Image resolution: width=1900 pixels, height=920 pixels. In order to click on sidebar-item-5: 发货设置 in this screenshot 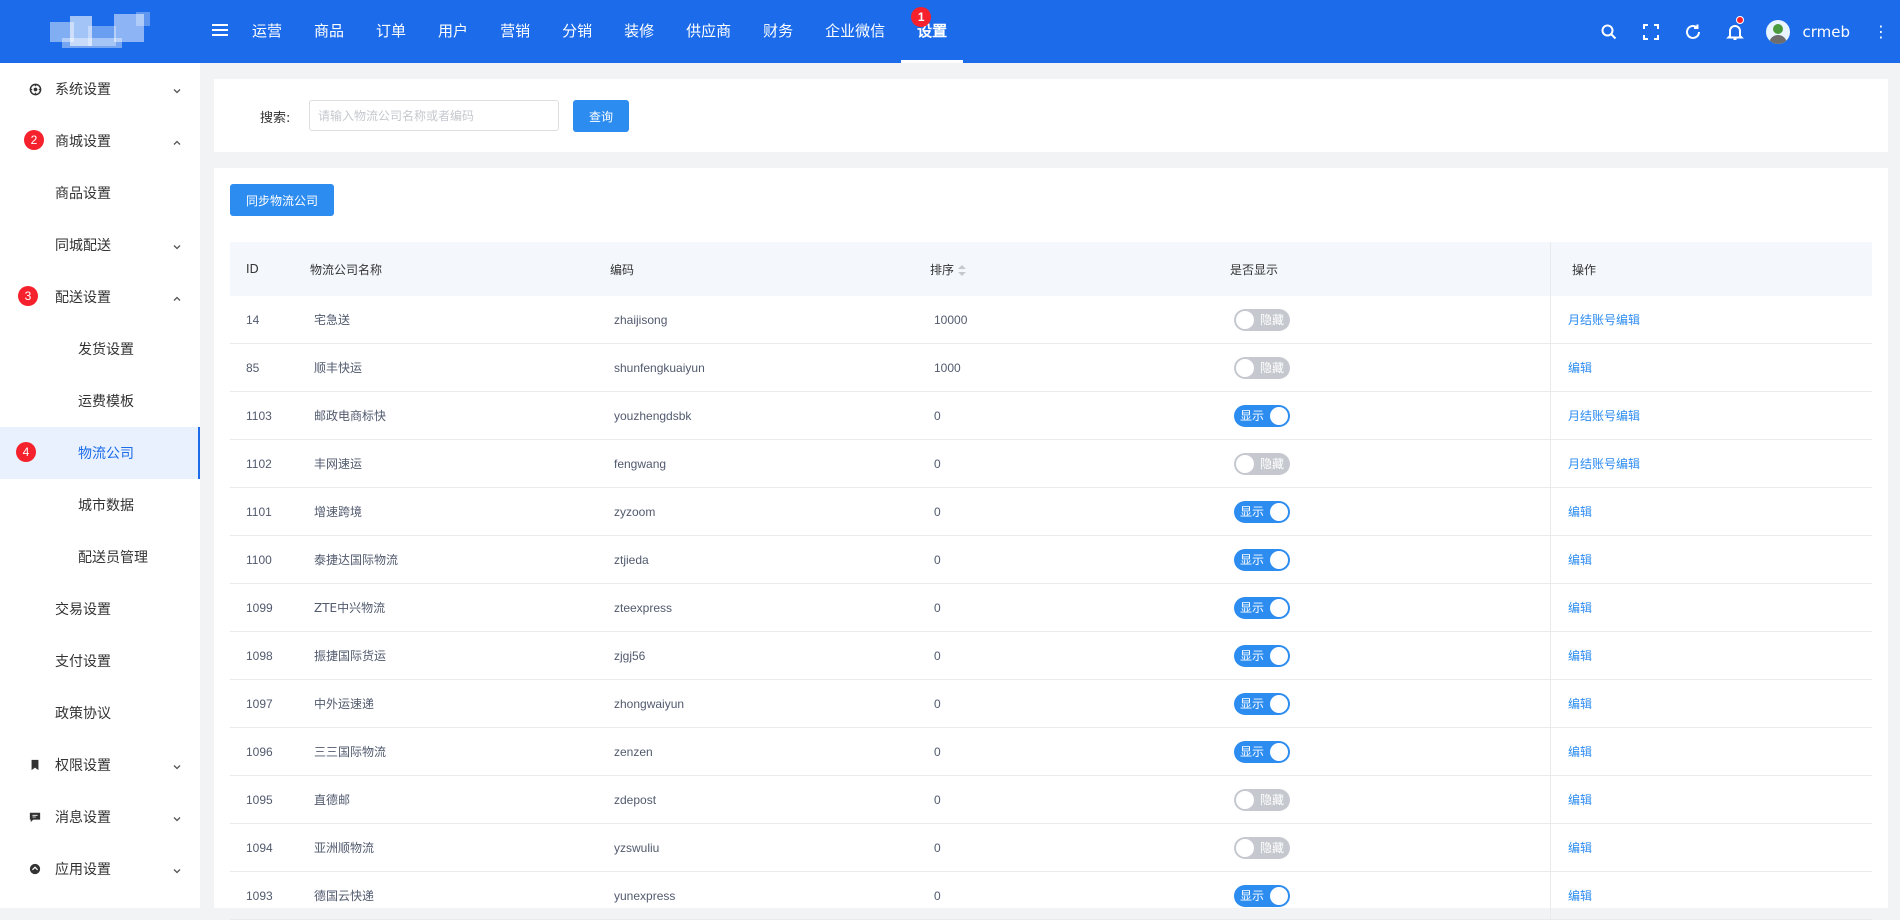, I will do `click(100, 349)`.